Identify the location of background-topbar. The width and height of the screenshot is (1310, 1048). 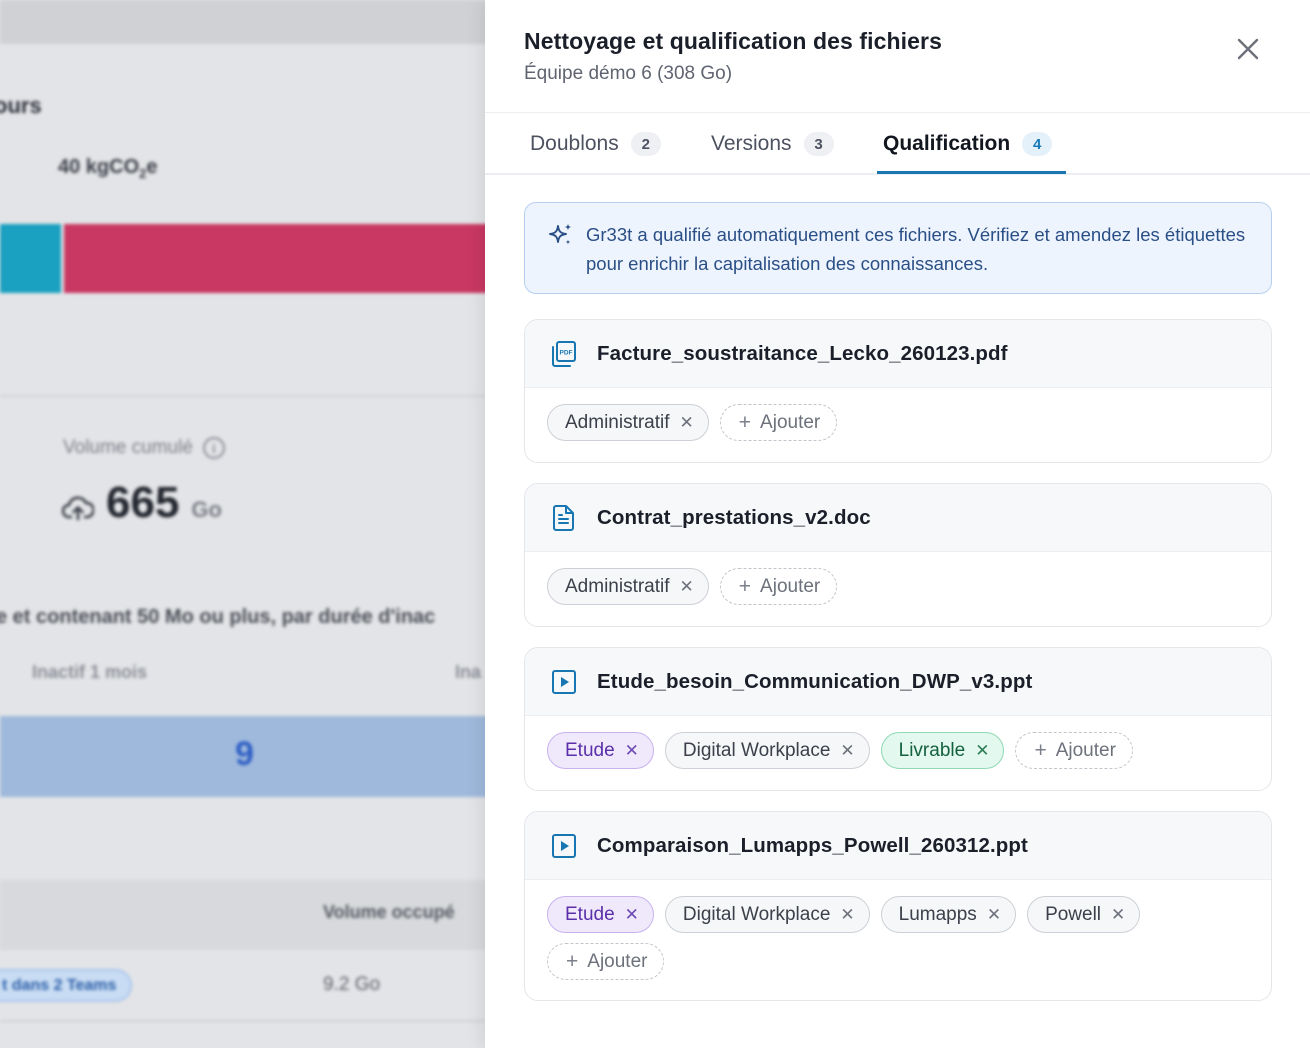
(242, 22).